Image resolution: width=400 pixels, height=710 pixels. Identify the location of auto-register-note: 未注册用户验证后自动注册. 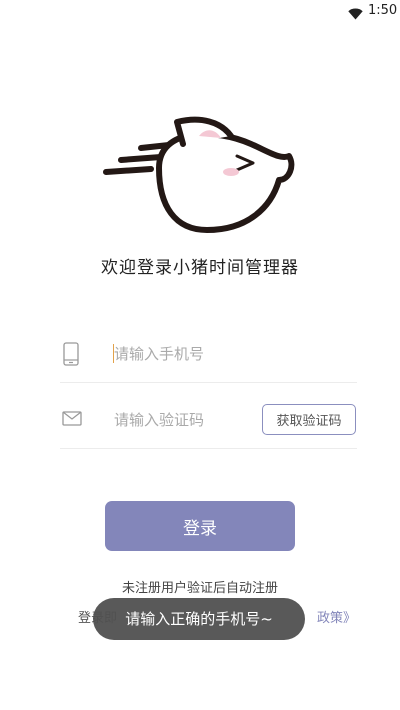
(199, 588).